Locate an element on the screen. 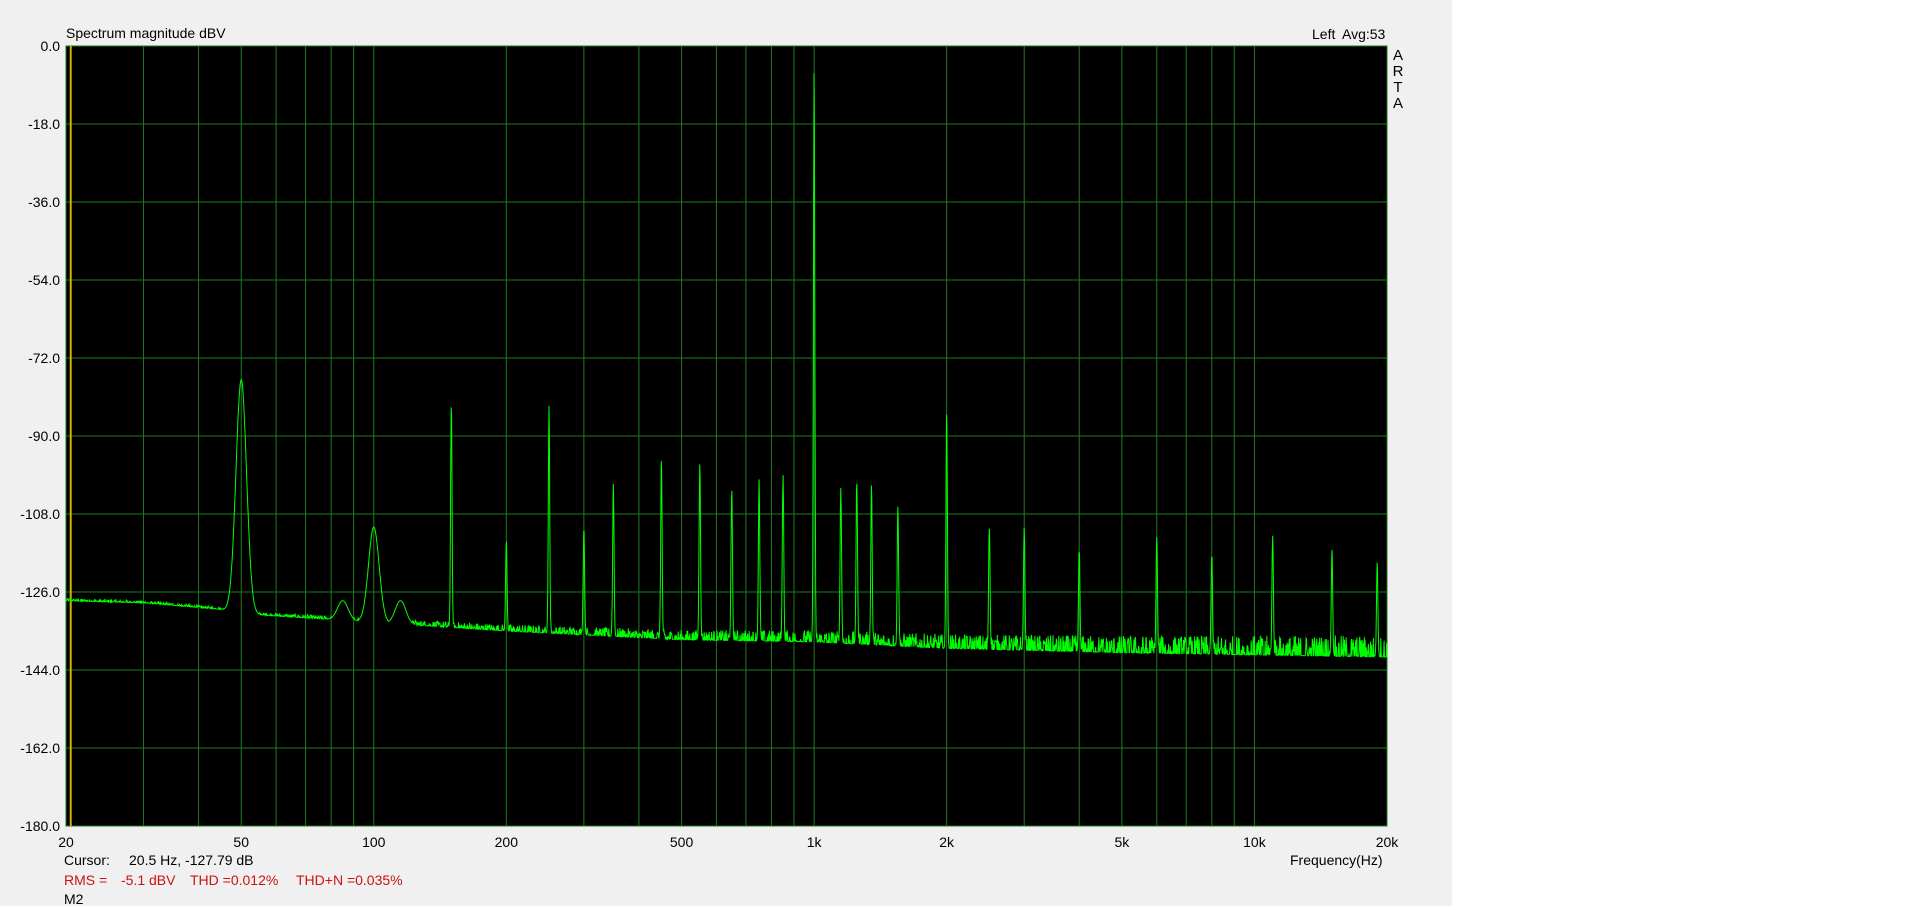 This screenshot has width=1914, height=907. y-tick-label: -36.0 is located at coordinates (44, 202).